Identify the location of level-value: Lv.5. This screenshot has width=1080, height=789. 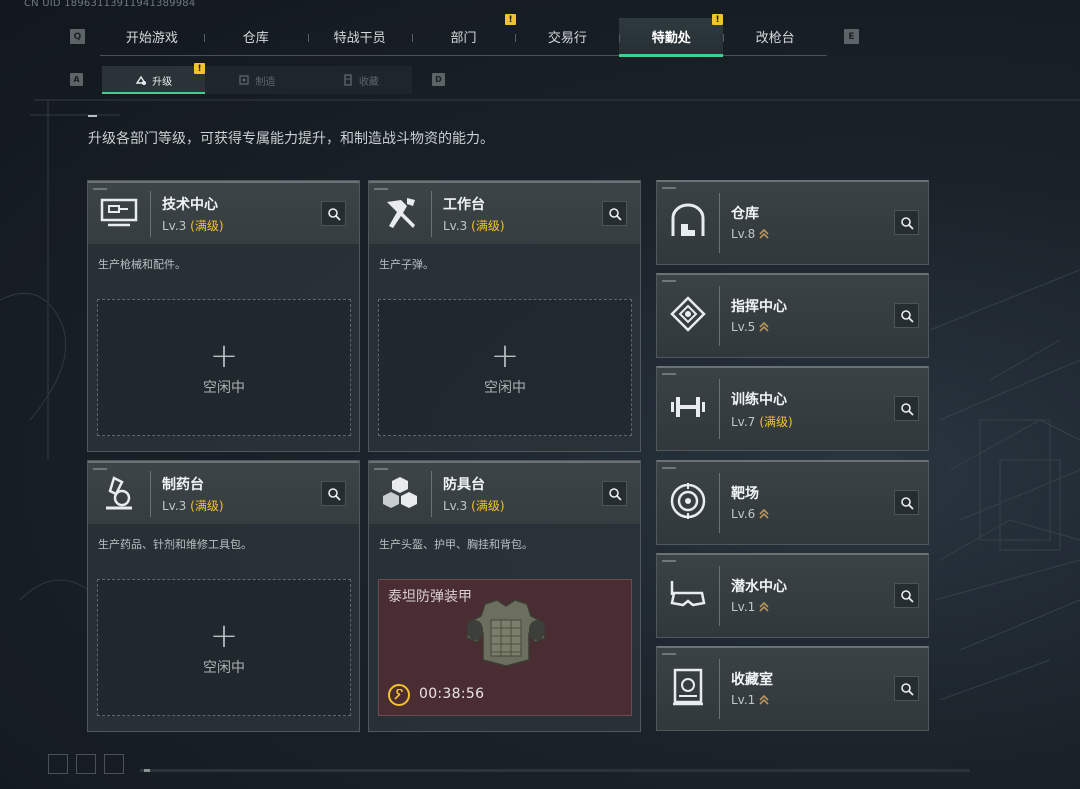
(743, 327).